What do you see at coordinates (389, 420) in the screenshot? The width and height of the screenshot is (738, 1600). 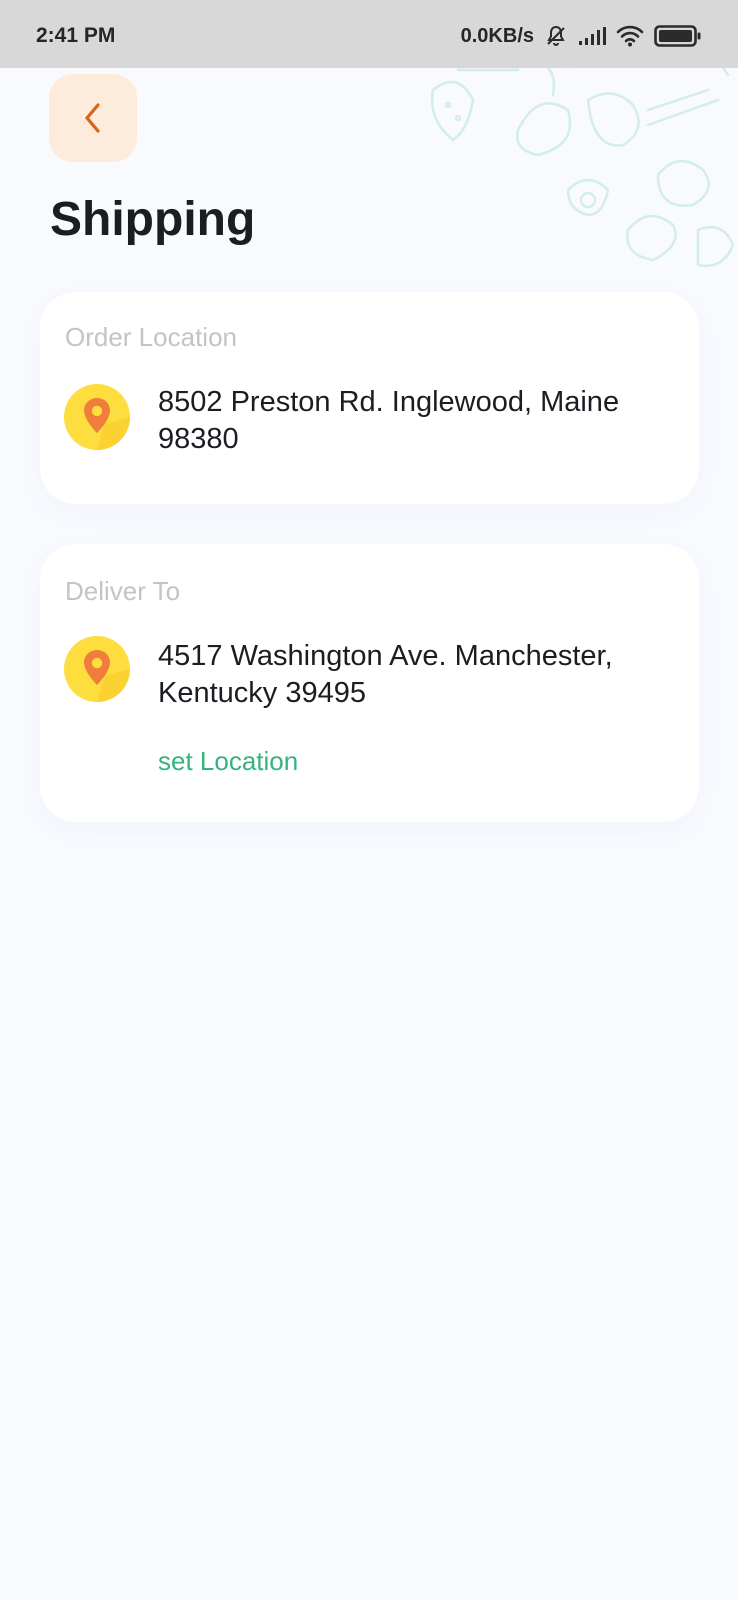 I see `order-address: 8502 Preston Rd. Inglewood, Maine 98380` at bounding box center [389, 420].